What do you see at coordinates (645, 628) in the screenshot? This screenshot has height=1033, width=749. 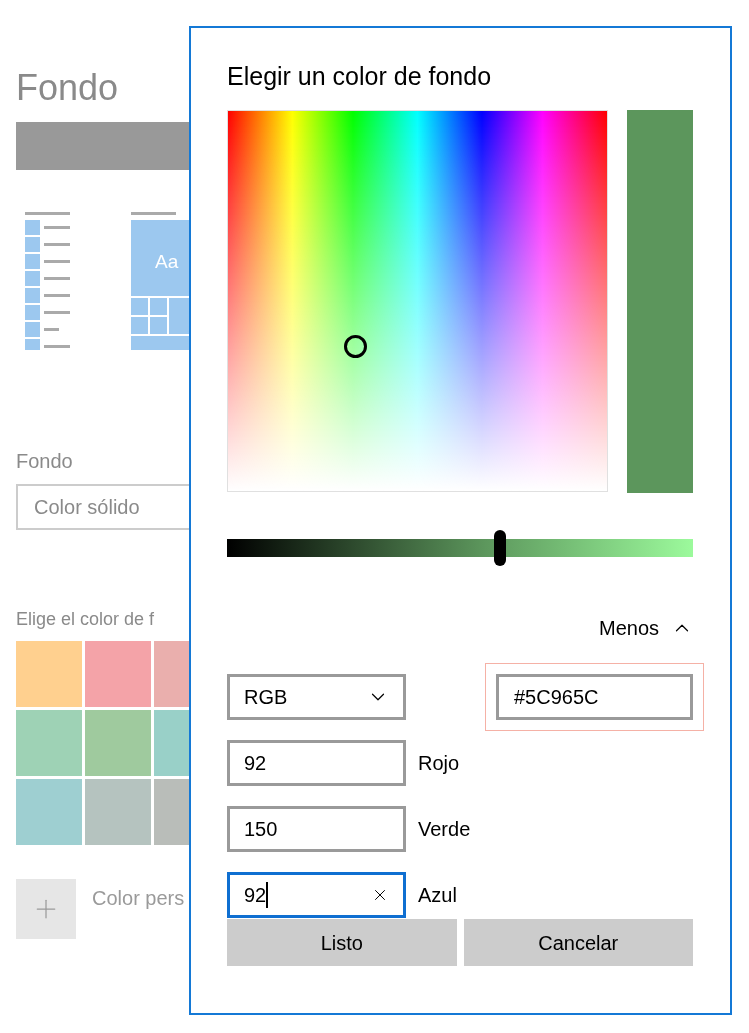 I see `less-toggle: Menos` at bounding box center [645, 628].